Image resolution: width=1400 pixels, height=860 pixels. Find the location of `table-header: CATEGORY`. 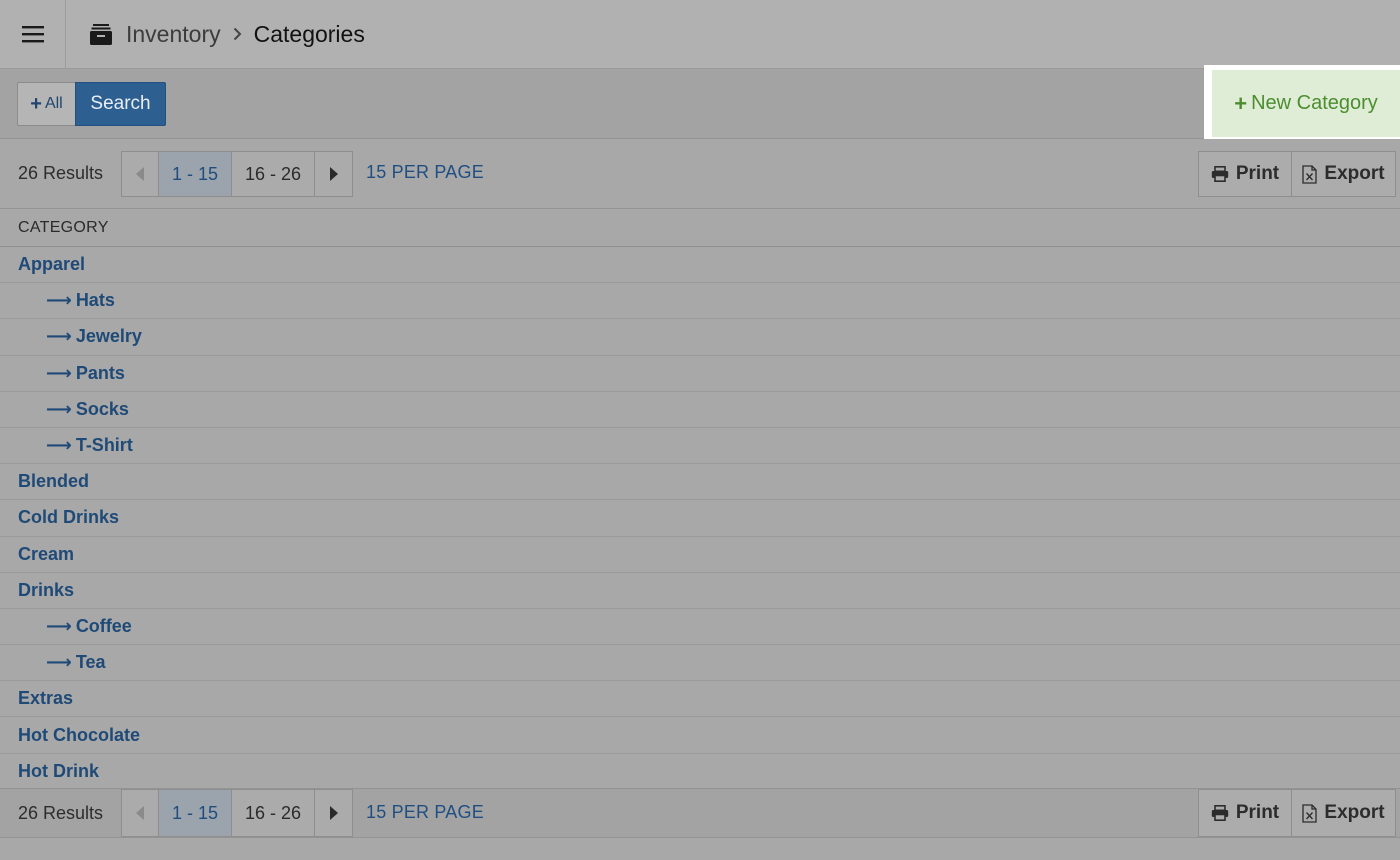

table-header: CATEGORY is located at coordinates (700, 228).